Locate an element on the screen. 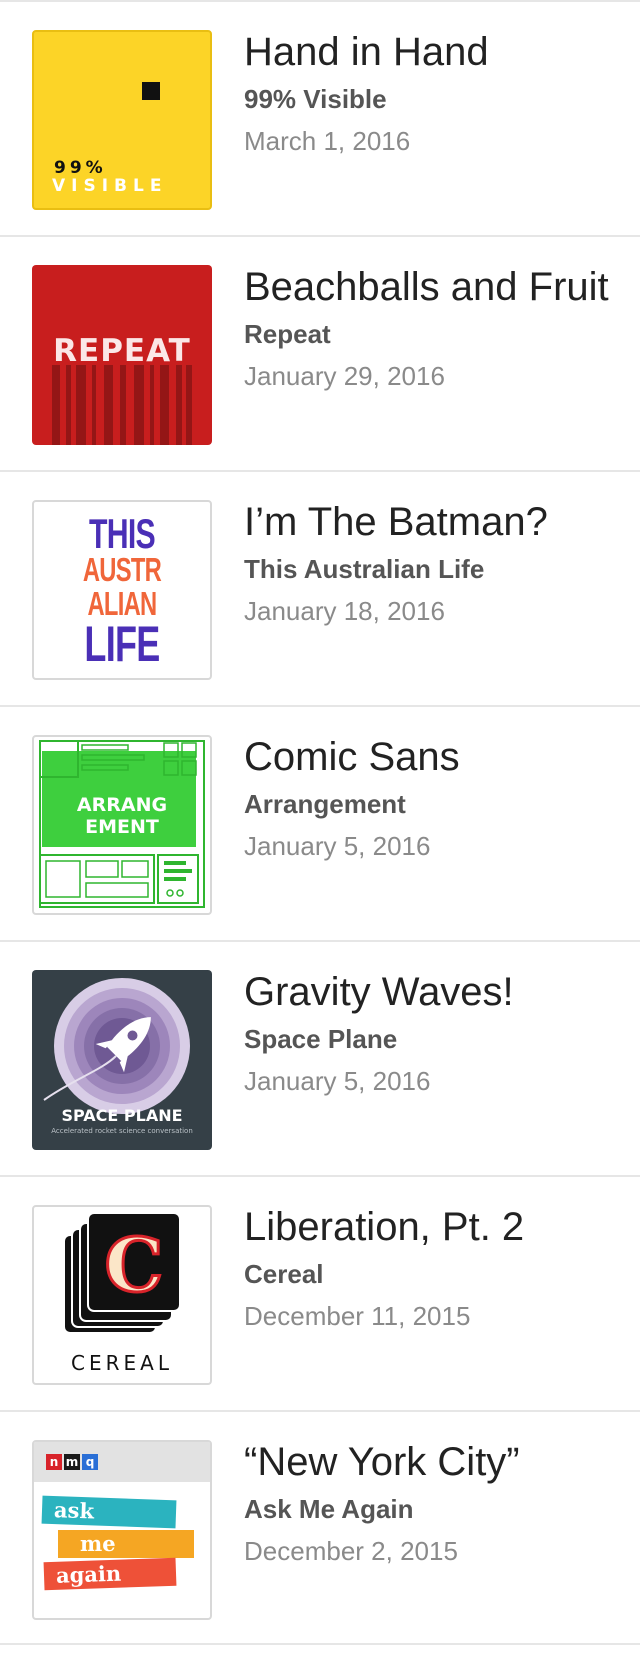  show-name: Space Plane is located at coordinates (321, 1039).